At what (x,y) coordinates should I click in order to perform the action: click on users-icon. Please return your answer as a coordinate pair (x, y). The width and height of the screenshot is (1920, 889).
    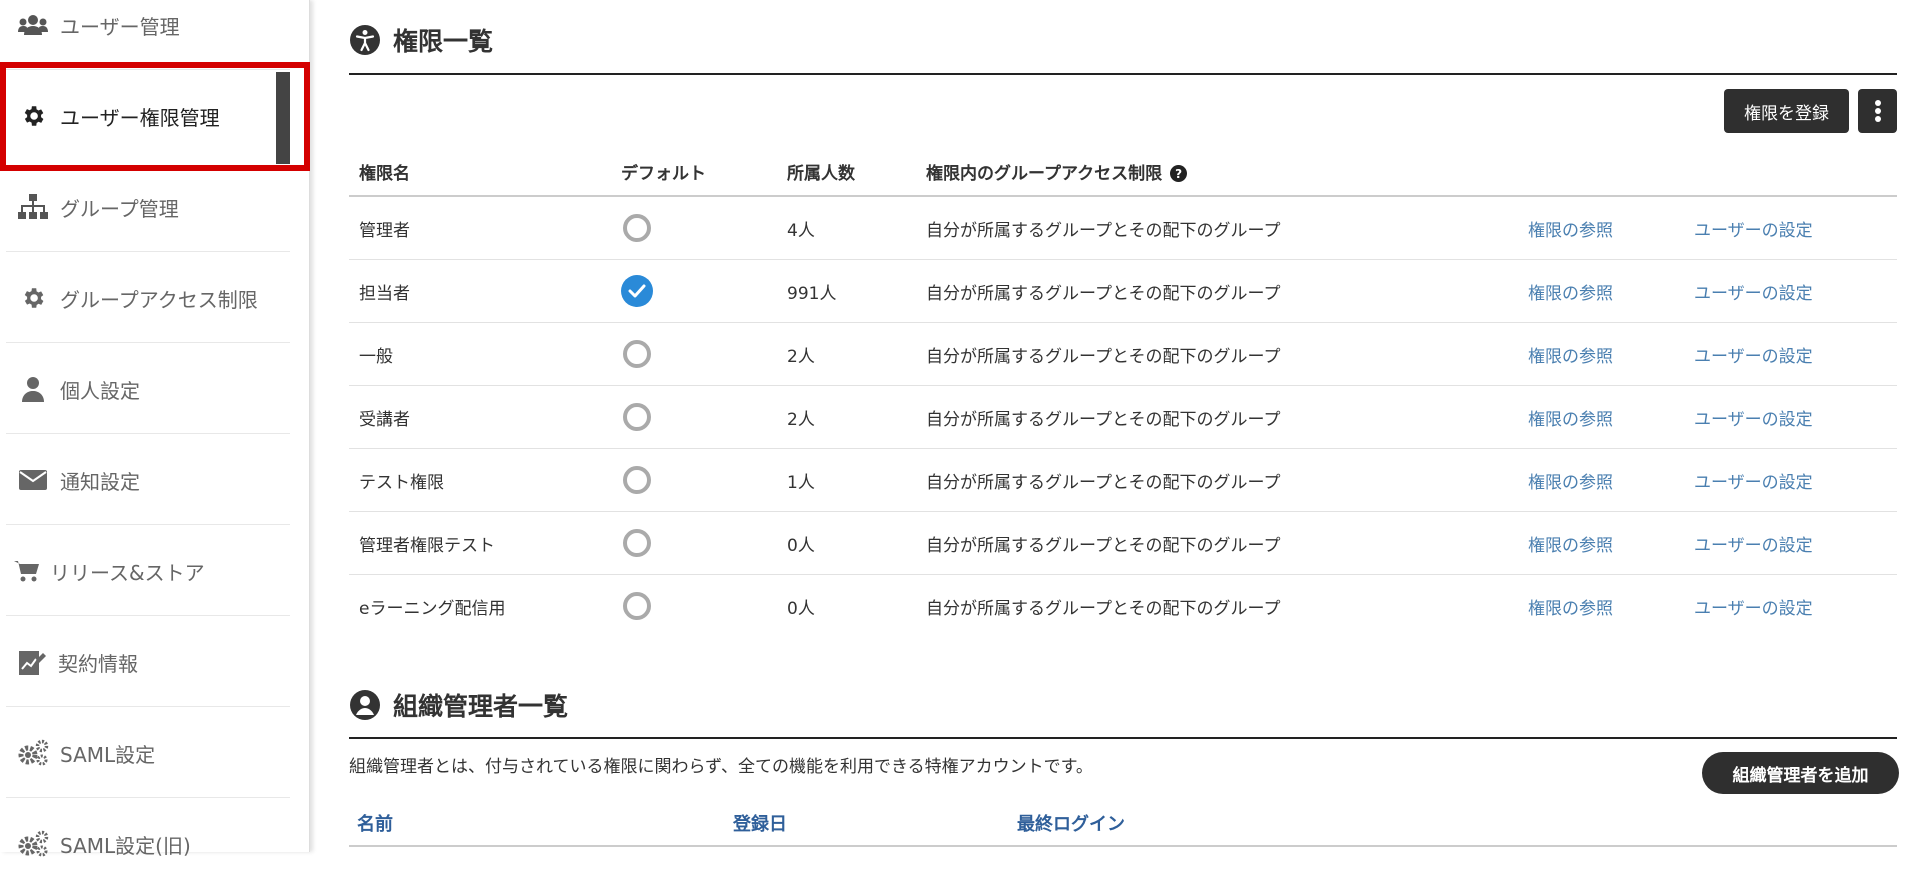
    Looking at the image, I should click on (33, 25).